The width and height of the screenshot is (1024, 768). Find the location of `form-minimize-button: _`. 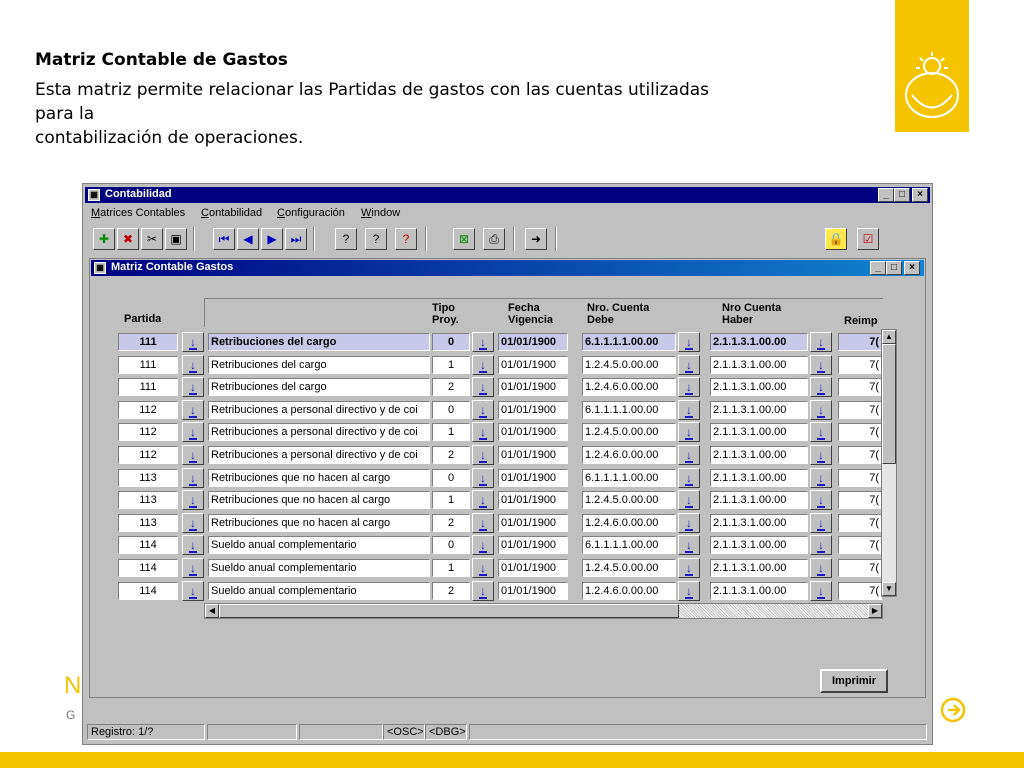

form-minimize-button: _ is located at coordinates (878, 268).